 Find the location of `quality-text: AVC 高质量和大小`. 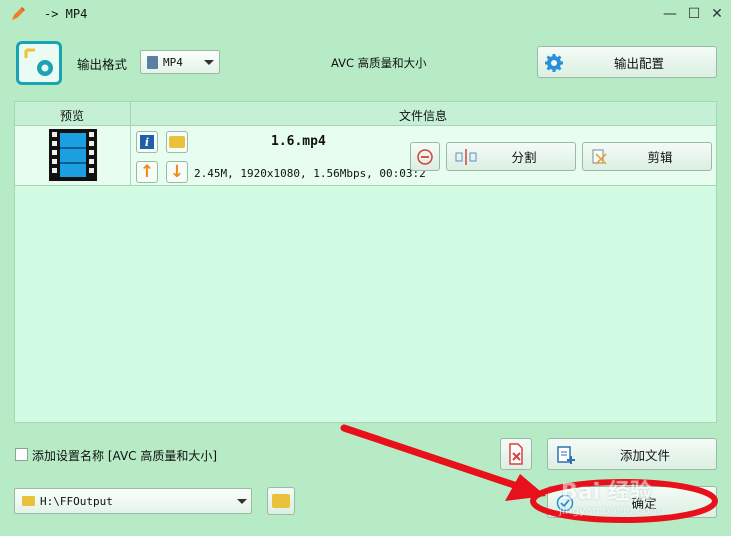

quality-text: AVC 高质量和大小 is located at coordinates (379, 63).